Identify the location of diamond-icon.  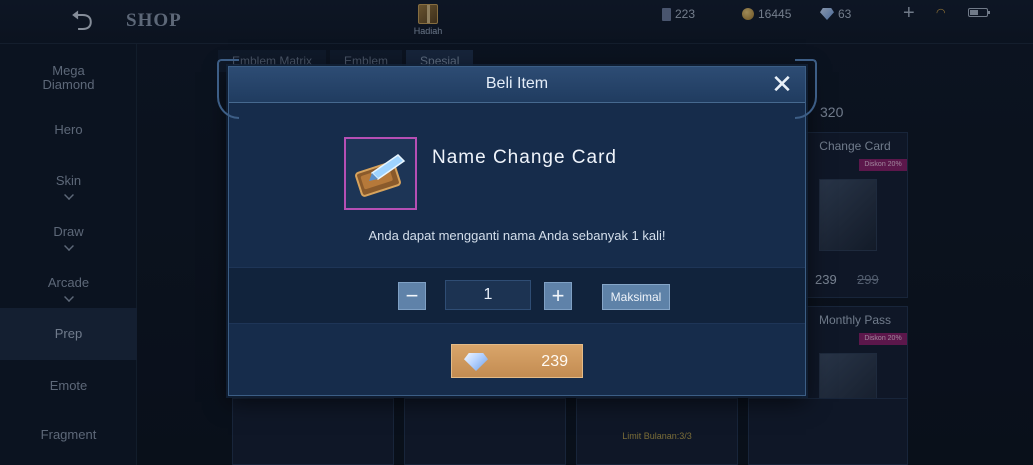
(476, 362).